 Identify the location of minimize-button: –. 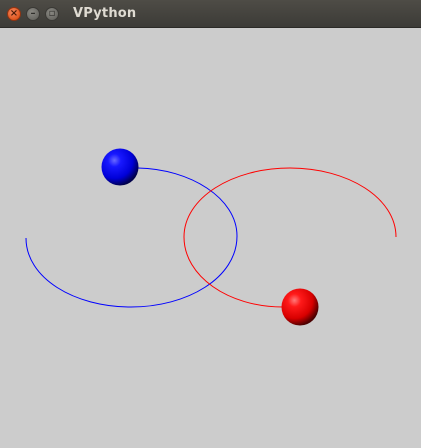
(33, 14).